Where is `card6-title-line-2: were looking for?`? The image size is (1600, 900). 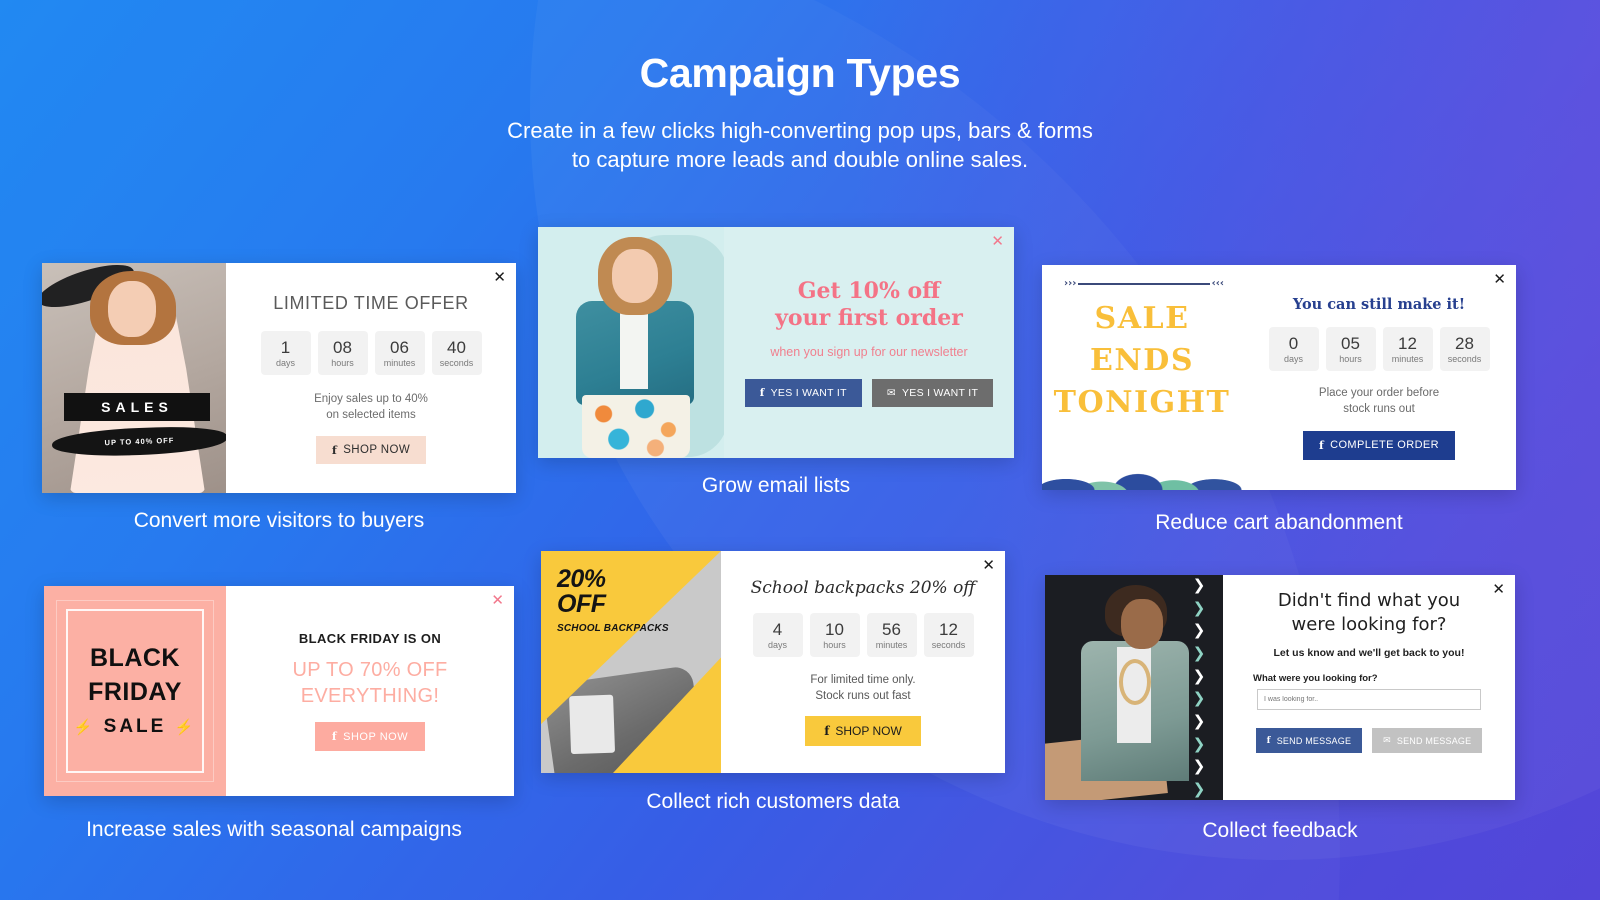 card6-title-line-2: were looking for? is located at coordinates (1369, 624).